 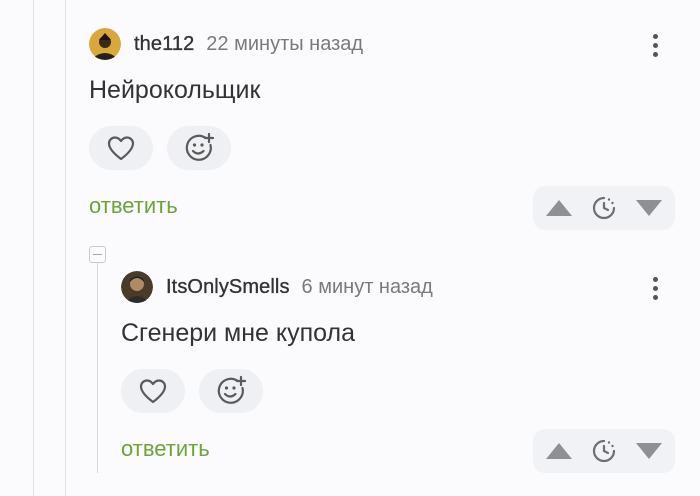 I want to click on username: the112, so click(x=164, y=44).